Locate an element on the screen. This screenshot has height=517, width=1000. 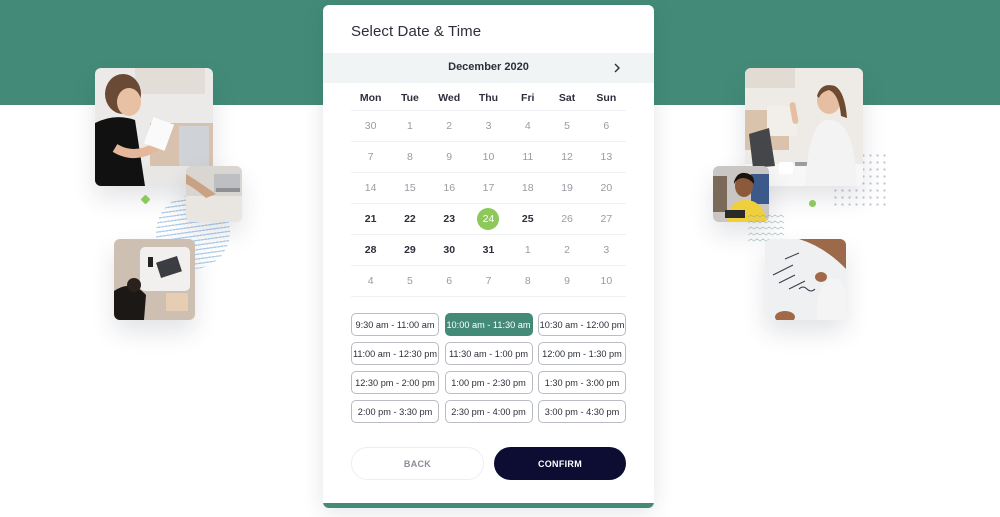
calendar-cell: 26 is located at coordinates (566, 219).